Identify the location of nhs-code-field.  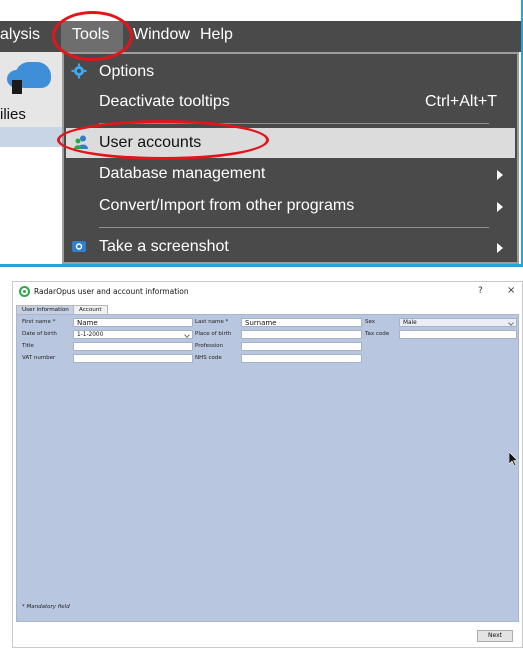
(301, 358).